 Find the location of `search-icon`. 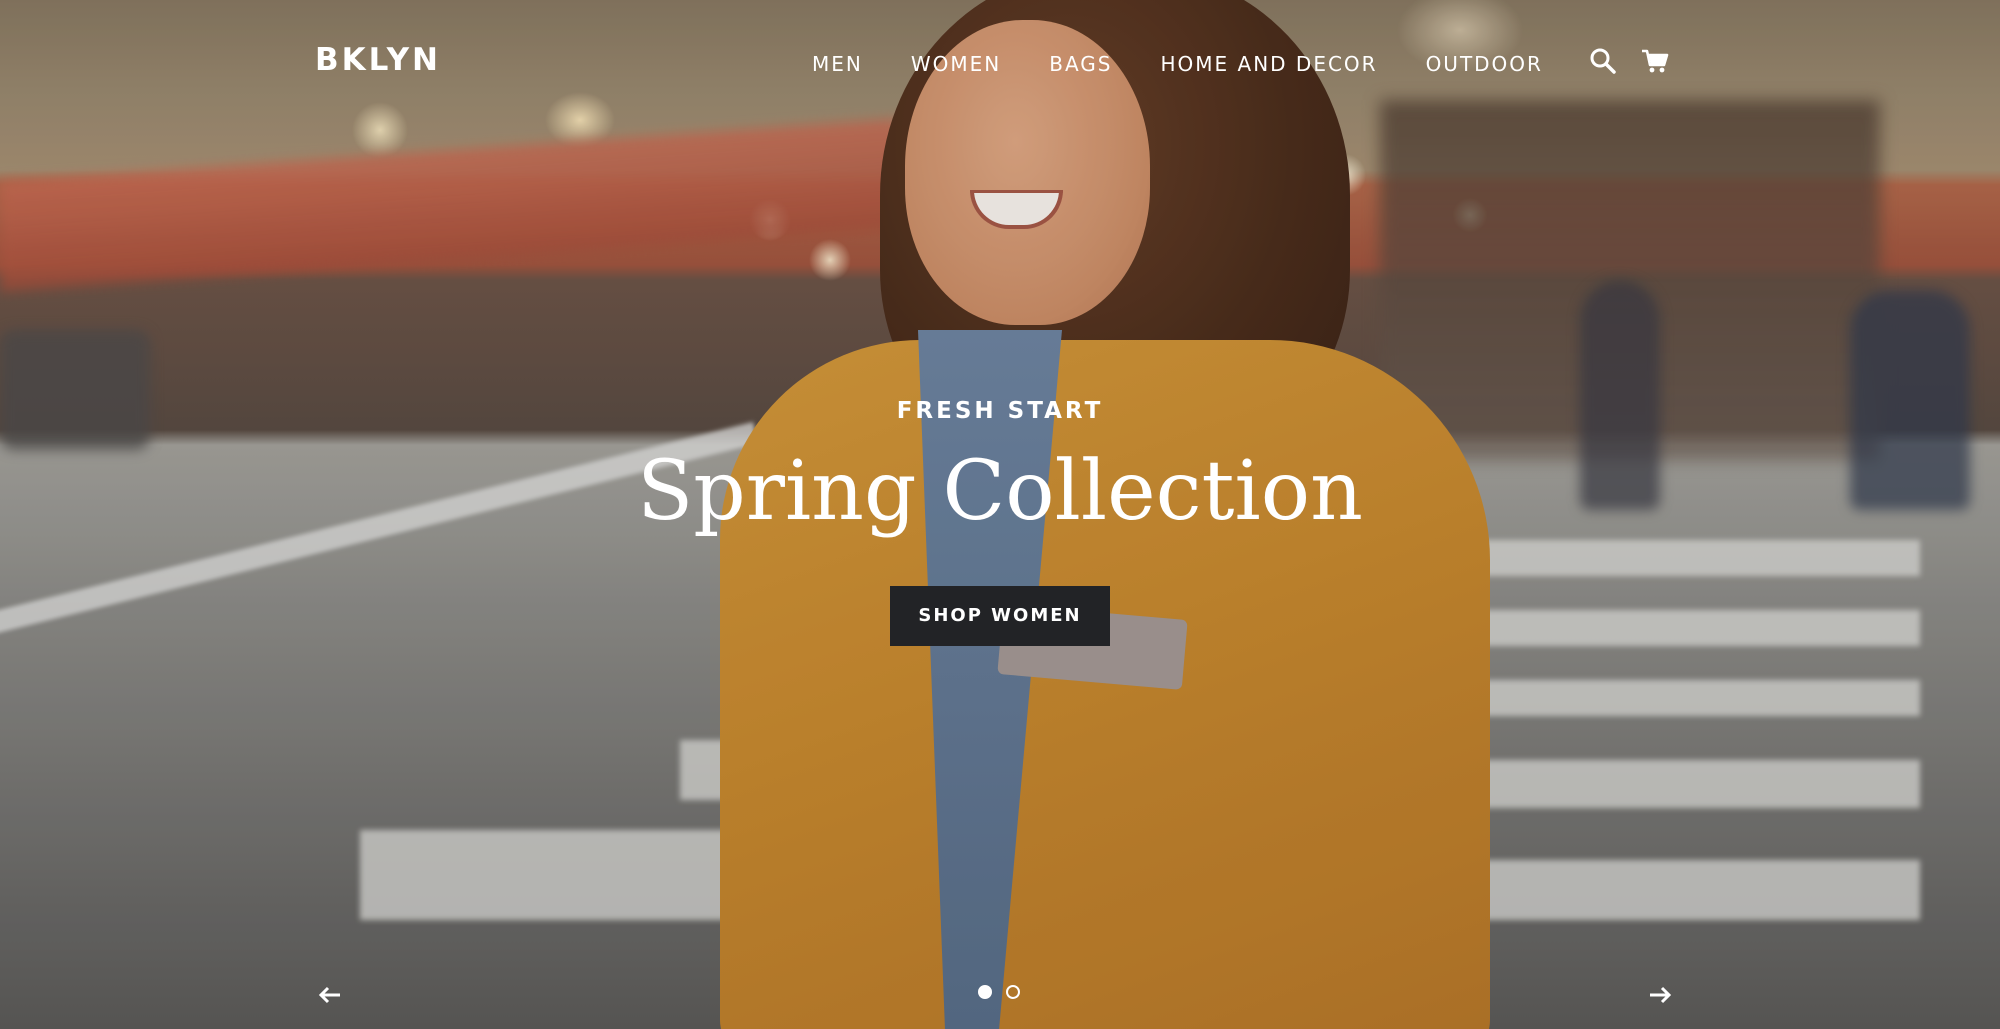

search-icon is located at coordinates (1603, 61).